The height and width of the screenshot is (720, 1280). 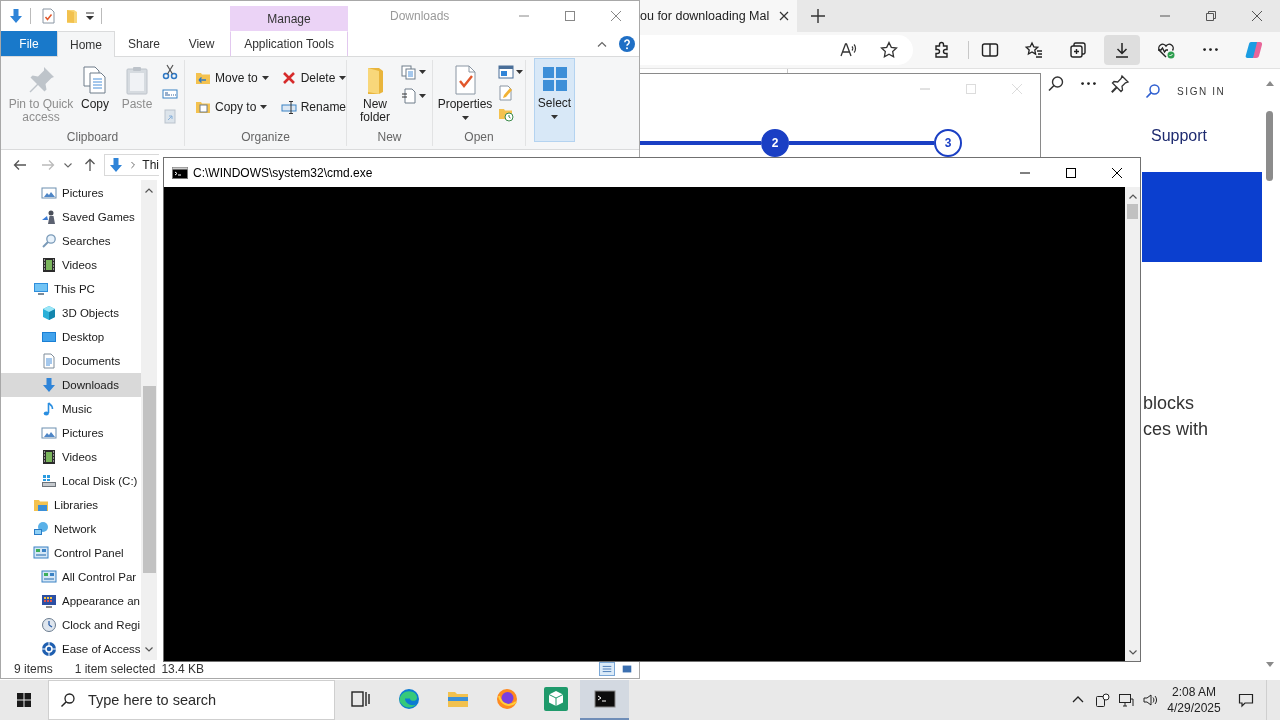 I want to click on pin-icon, so click(x=1120, y=84).